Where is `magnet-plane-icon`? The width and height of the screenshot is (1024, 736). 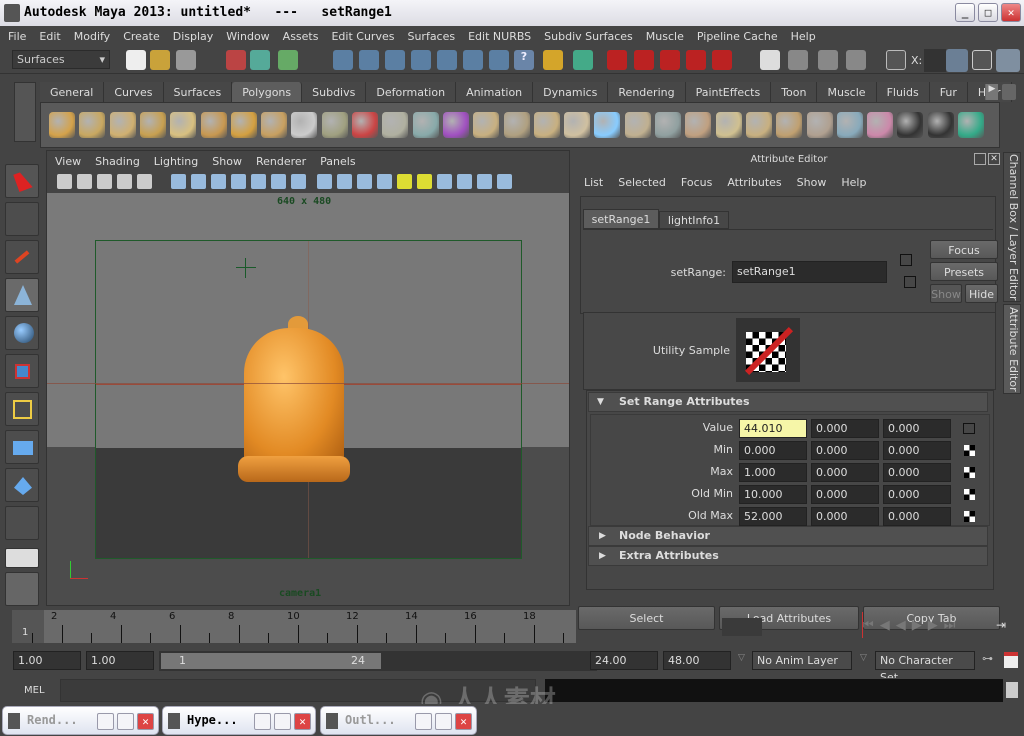 magnet-plane-icon is located at coordinates (696, 60).